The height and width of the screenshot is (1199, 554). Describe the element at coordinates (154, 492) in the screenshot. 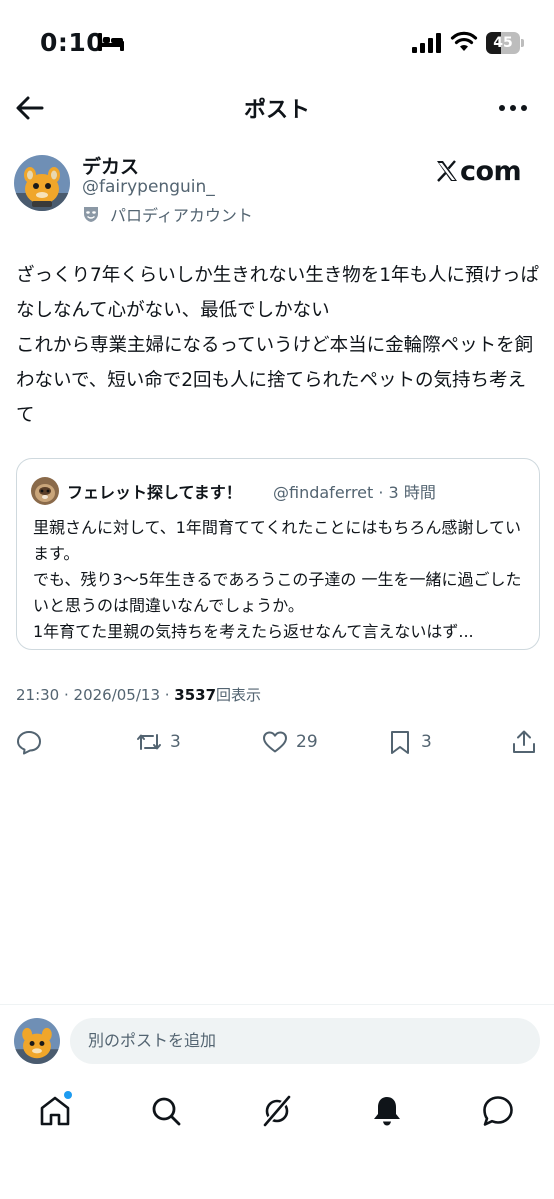

I see `quote-author-name: フェレット探してます！` at that location.